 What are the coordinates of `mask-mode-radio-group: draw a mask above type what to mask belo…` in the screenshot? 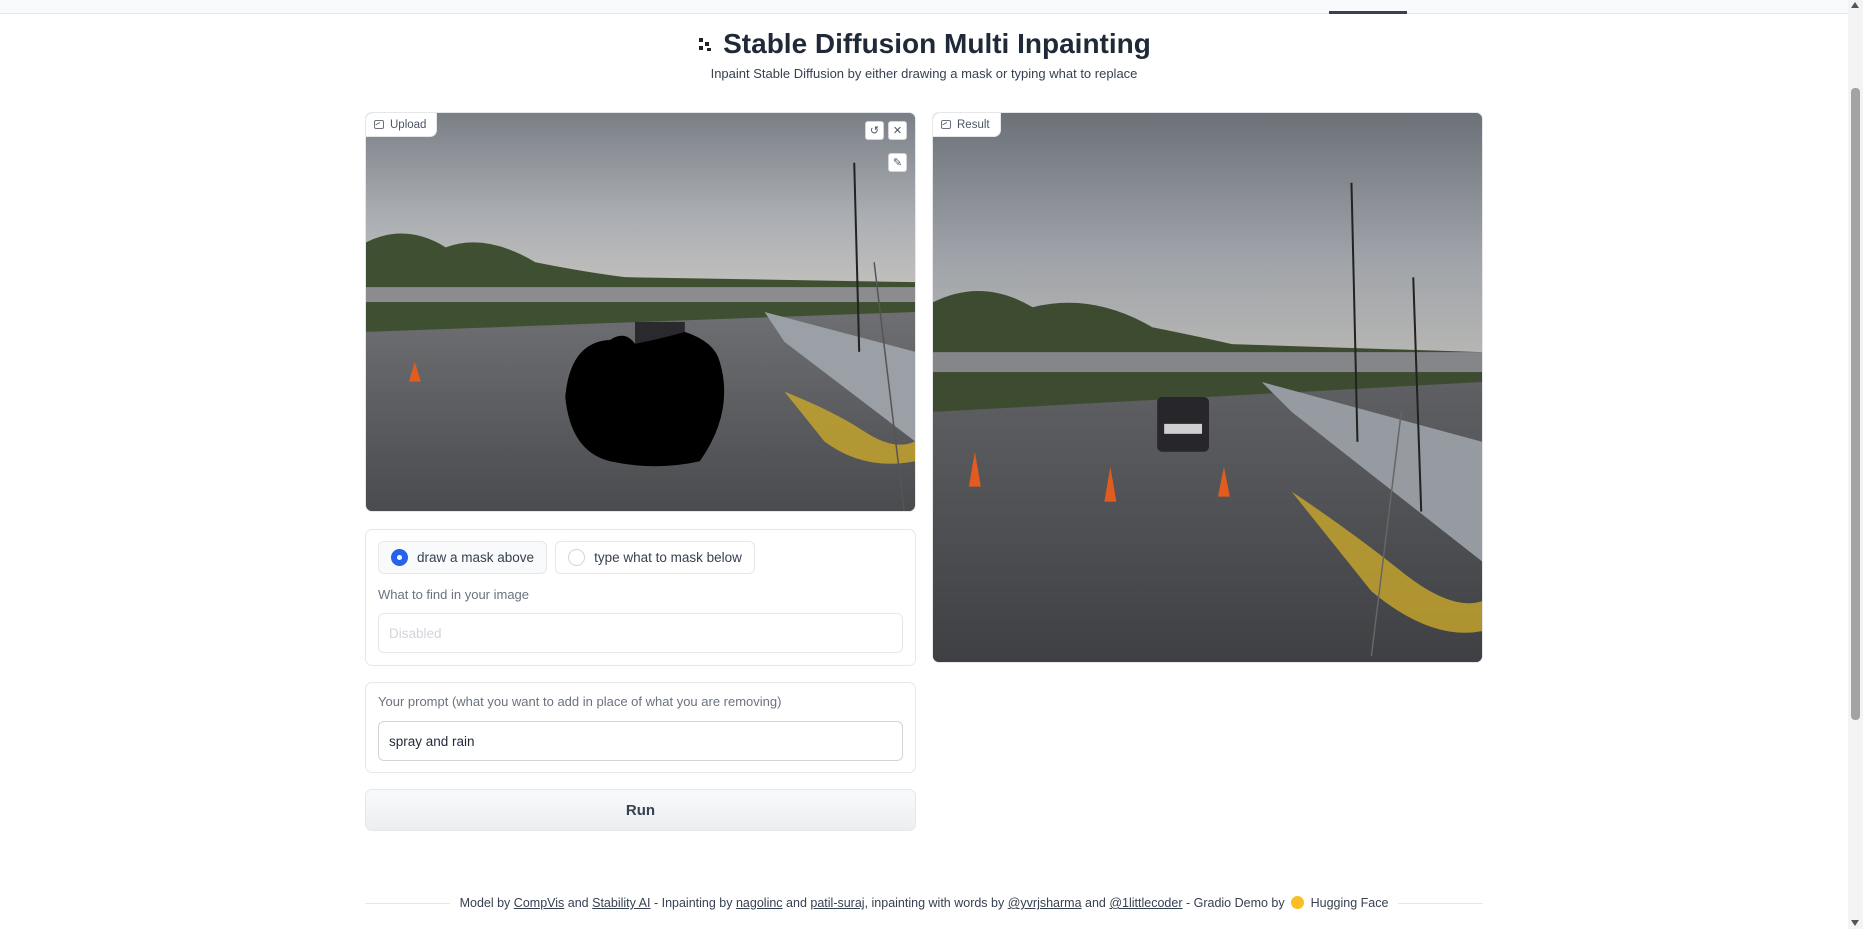 It's located at (566, 557).